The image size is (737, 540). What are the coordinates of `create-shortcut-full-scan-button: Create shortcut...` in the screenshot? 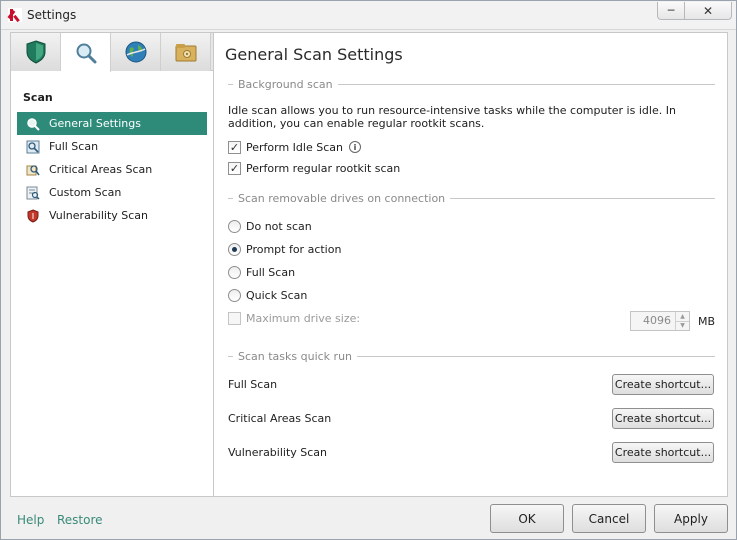 It's located at (663, 384).